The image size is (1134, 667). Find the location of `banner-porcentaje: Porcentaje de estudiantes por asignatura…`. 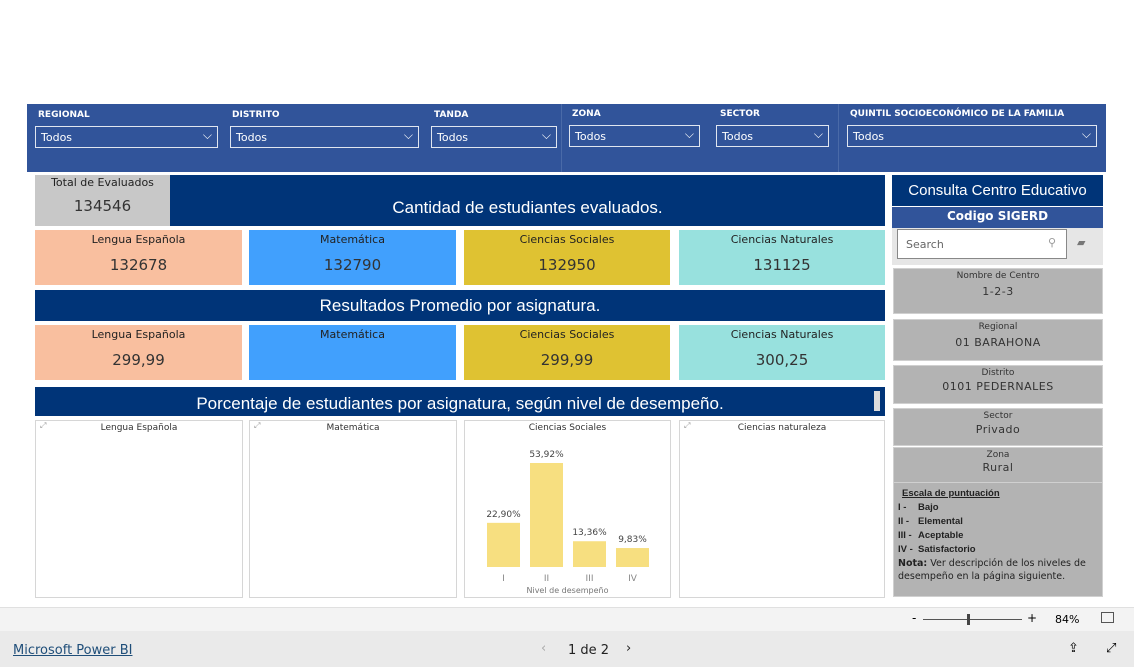

banner-porcentaje: Porcentaje de estudiantes por asignatura… is located at coordinates (460, 401).